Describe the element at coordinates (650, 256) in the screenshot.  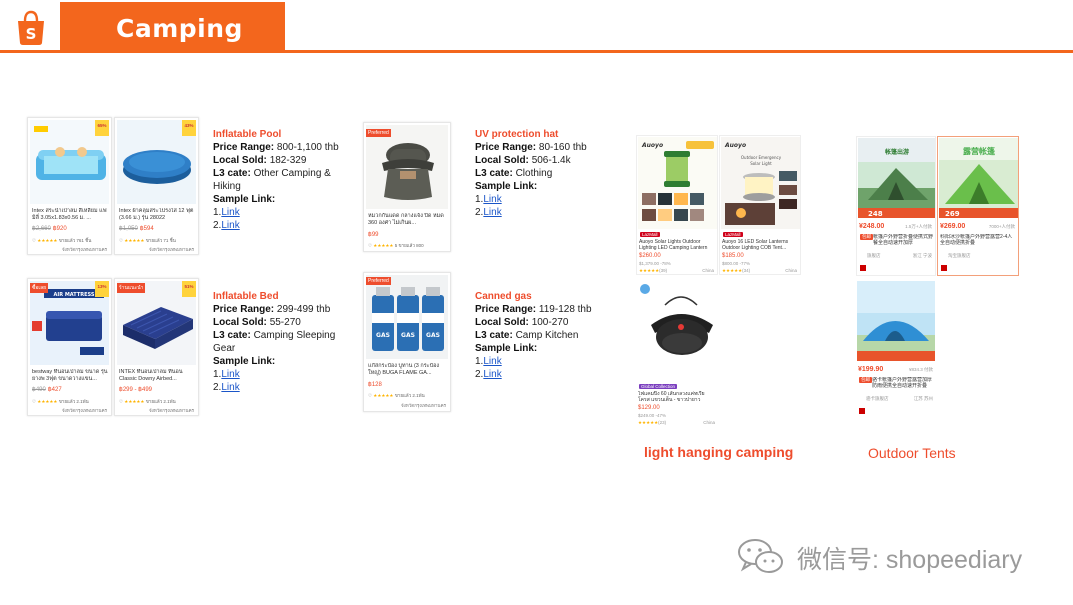
I see `listing-price: $260.00` at that location.